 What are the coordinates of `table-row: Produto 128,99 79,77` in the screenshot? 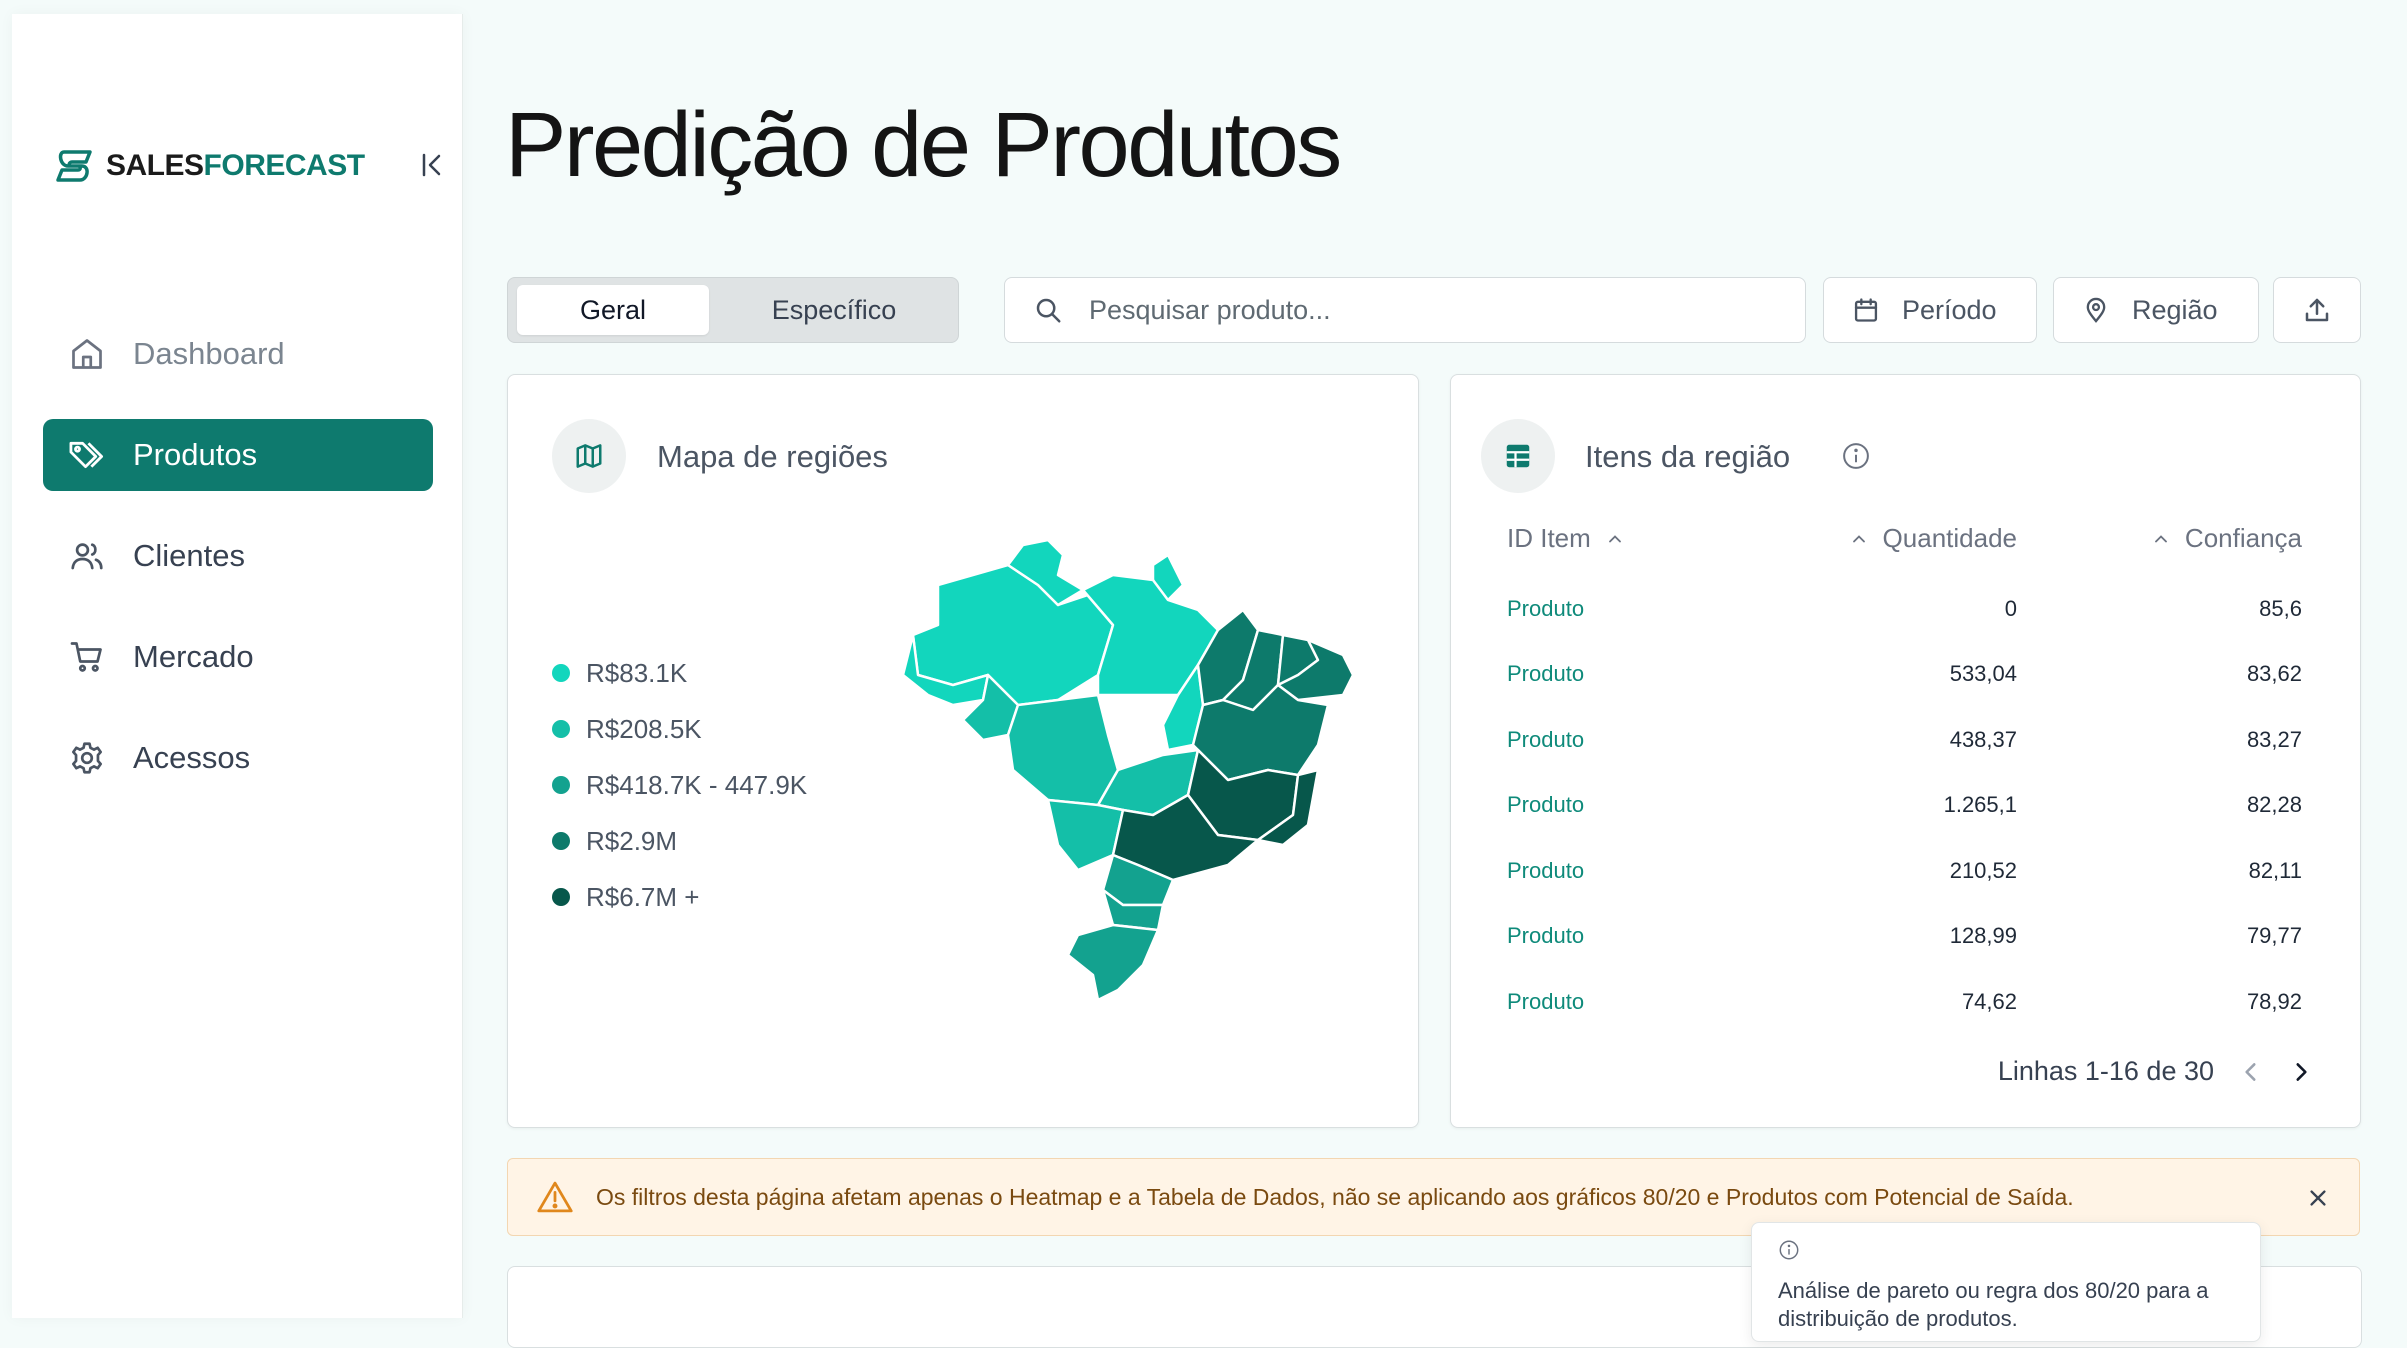 It's located at (1905, 955).